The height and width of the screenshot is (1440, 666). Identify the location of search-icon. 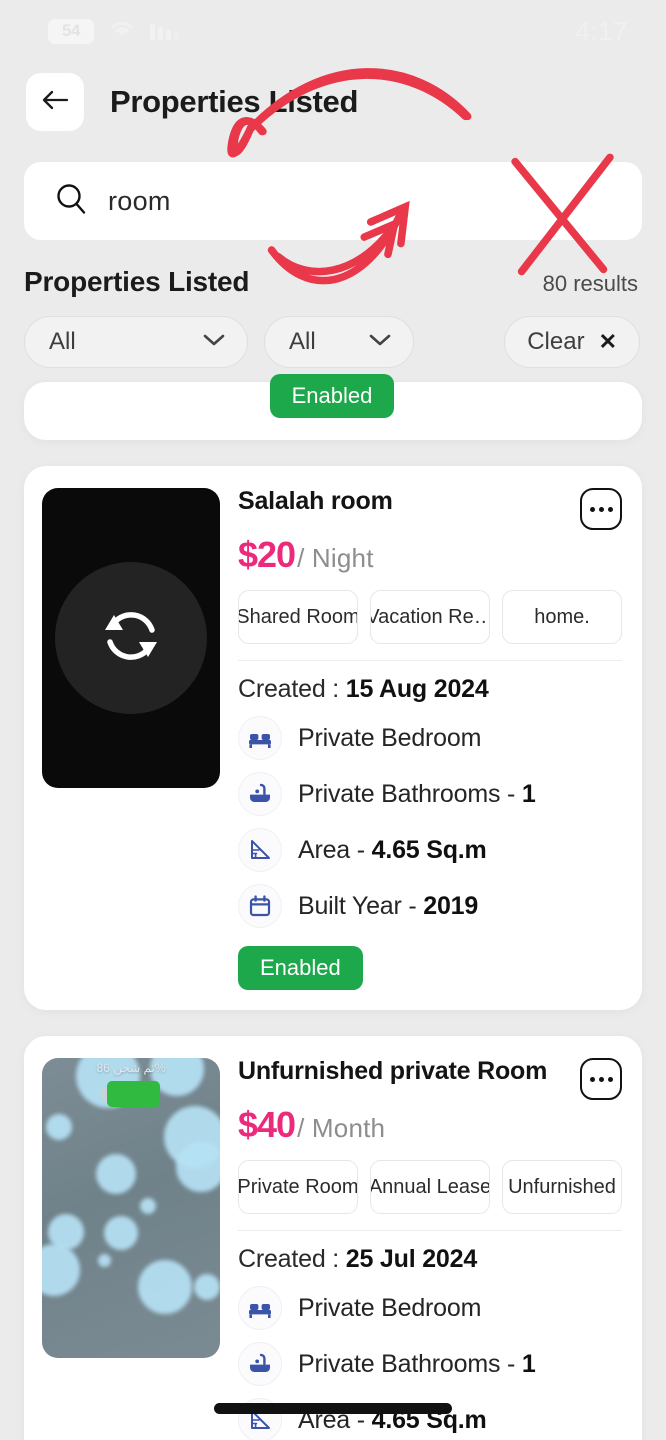
(71, 201).